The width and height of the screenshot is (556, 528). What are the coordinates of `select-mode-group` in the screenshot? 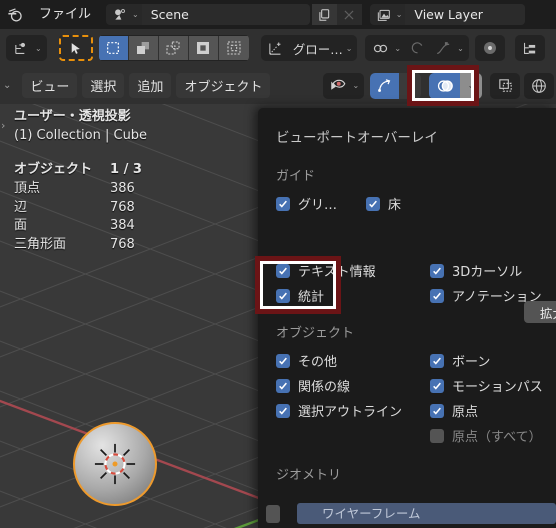 It's located at (173, 48).